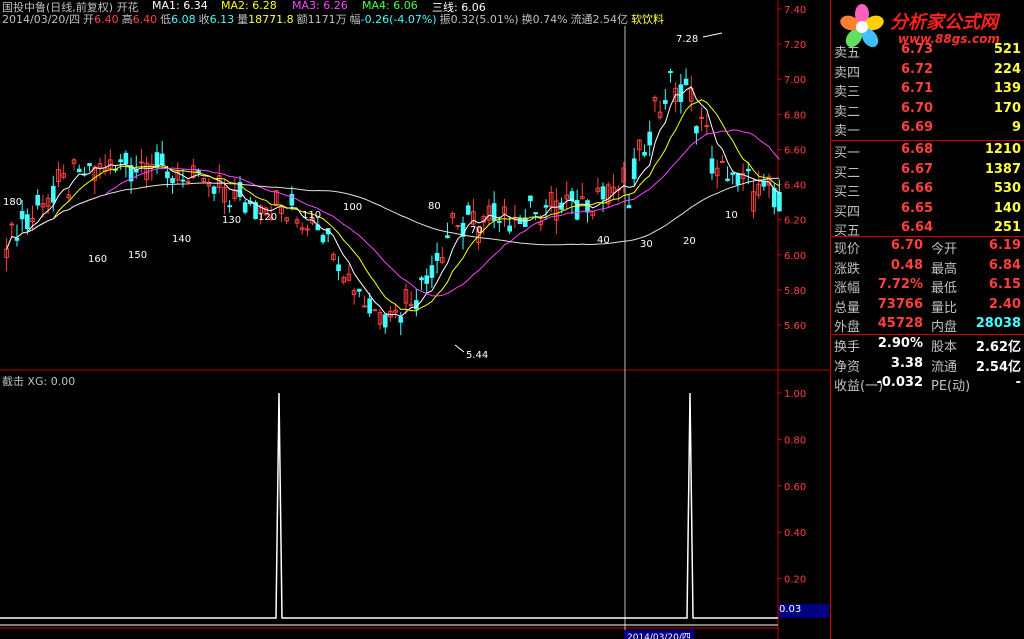 The image size is (1024, 639). Describe the element at coordinates (39, 381) in the screenshot. I see `indicator-title: 截击 XG: 0.00` at that location.